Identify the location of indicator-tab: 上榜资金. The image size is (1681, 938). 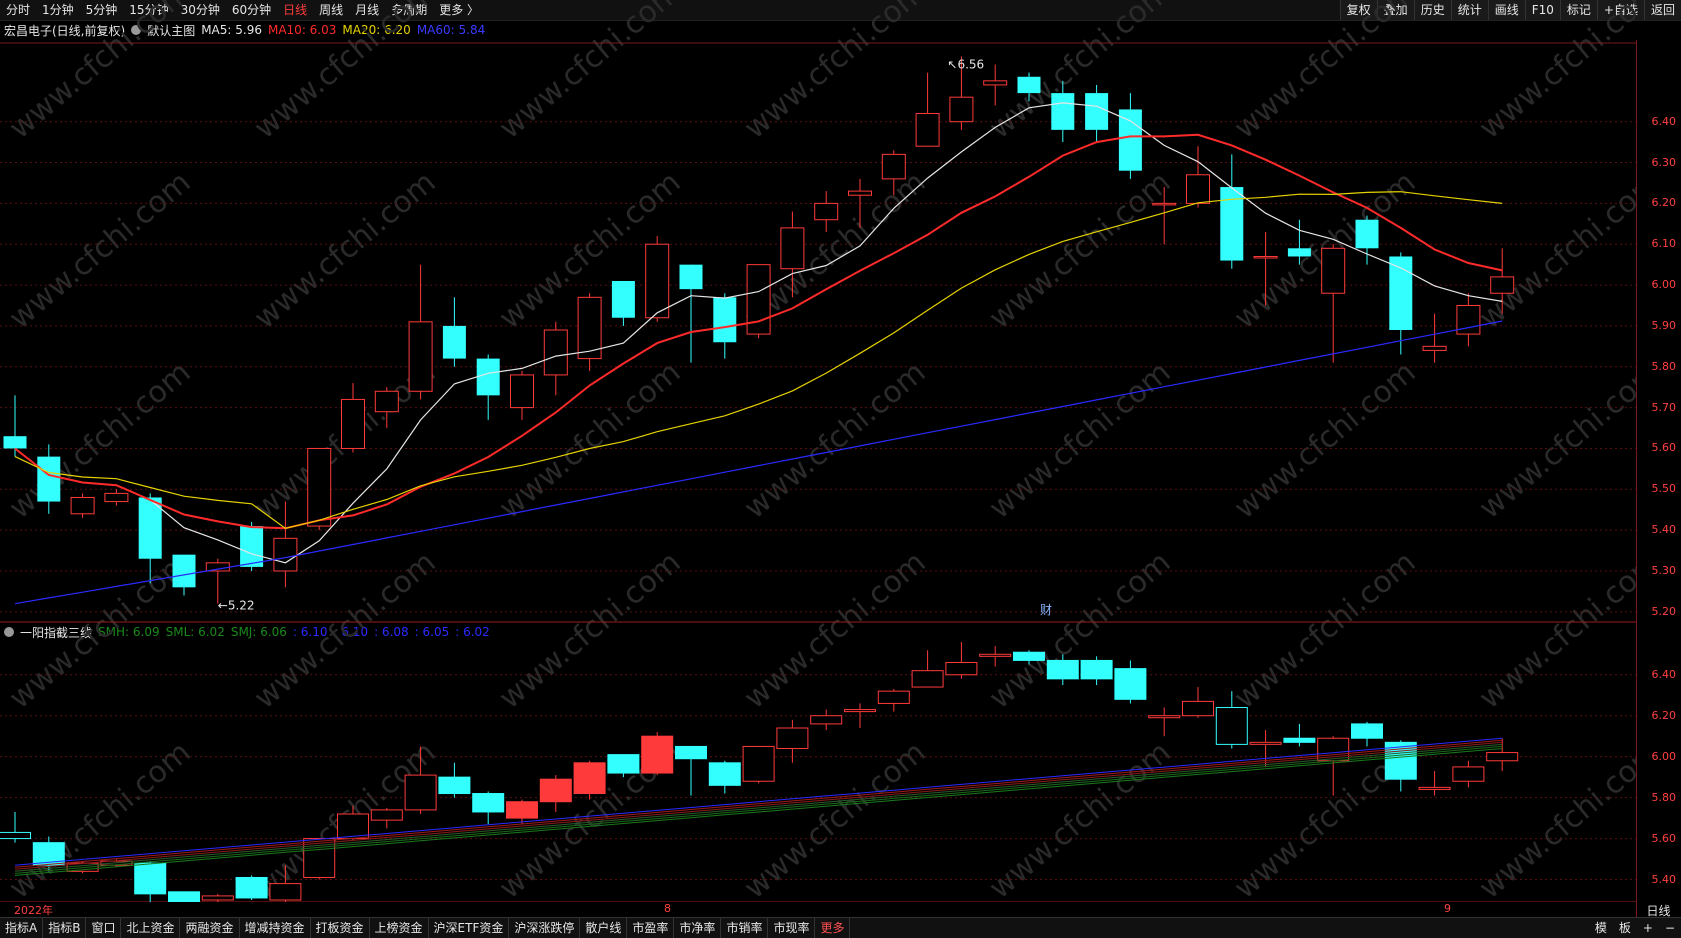
(399, 928).